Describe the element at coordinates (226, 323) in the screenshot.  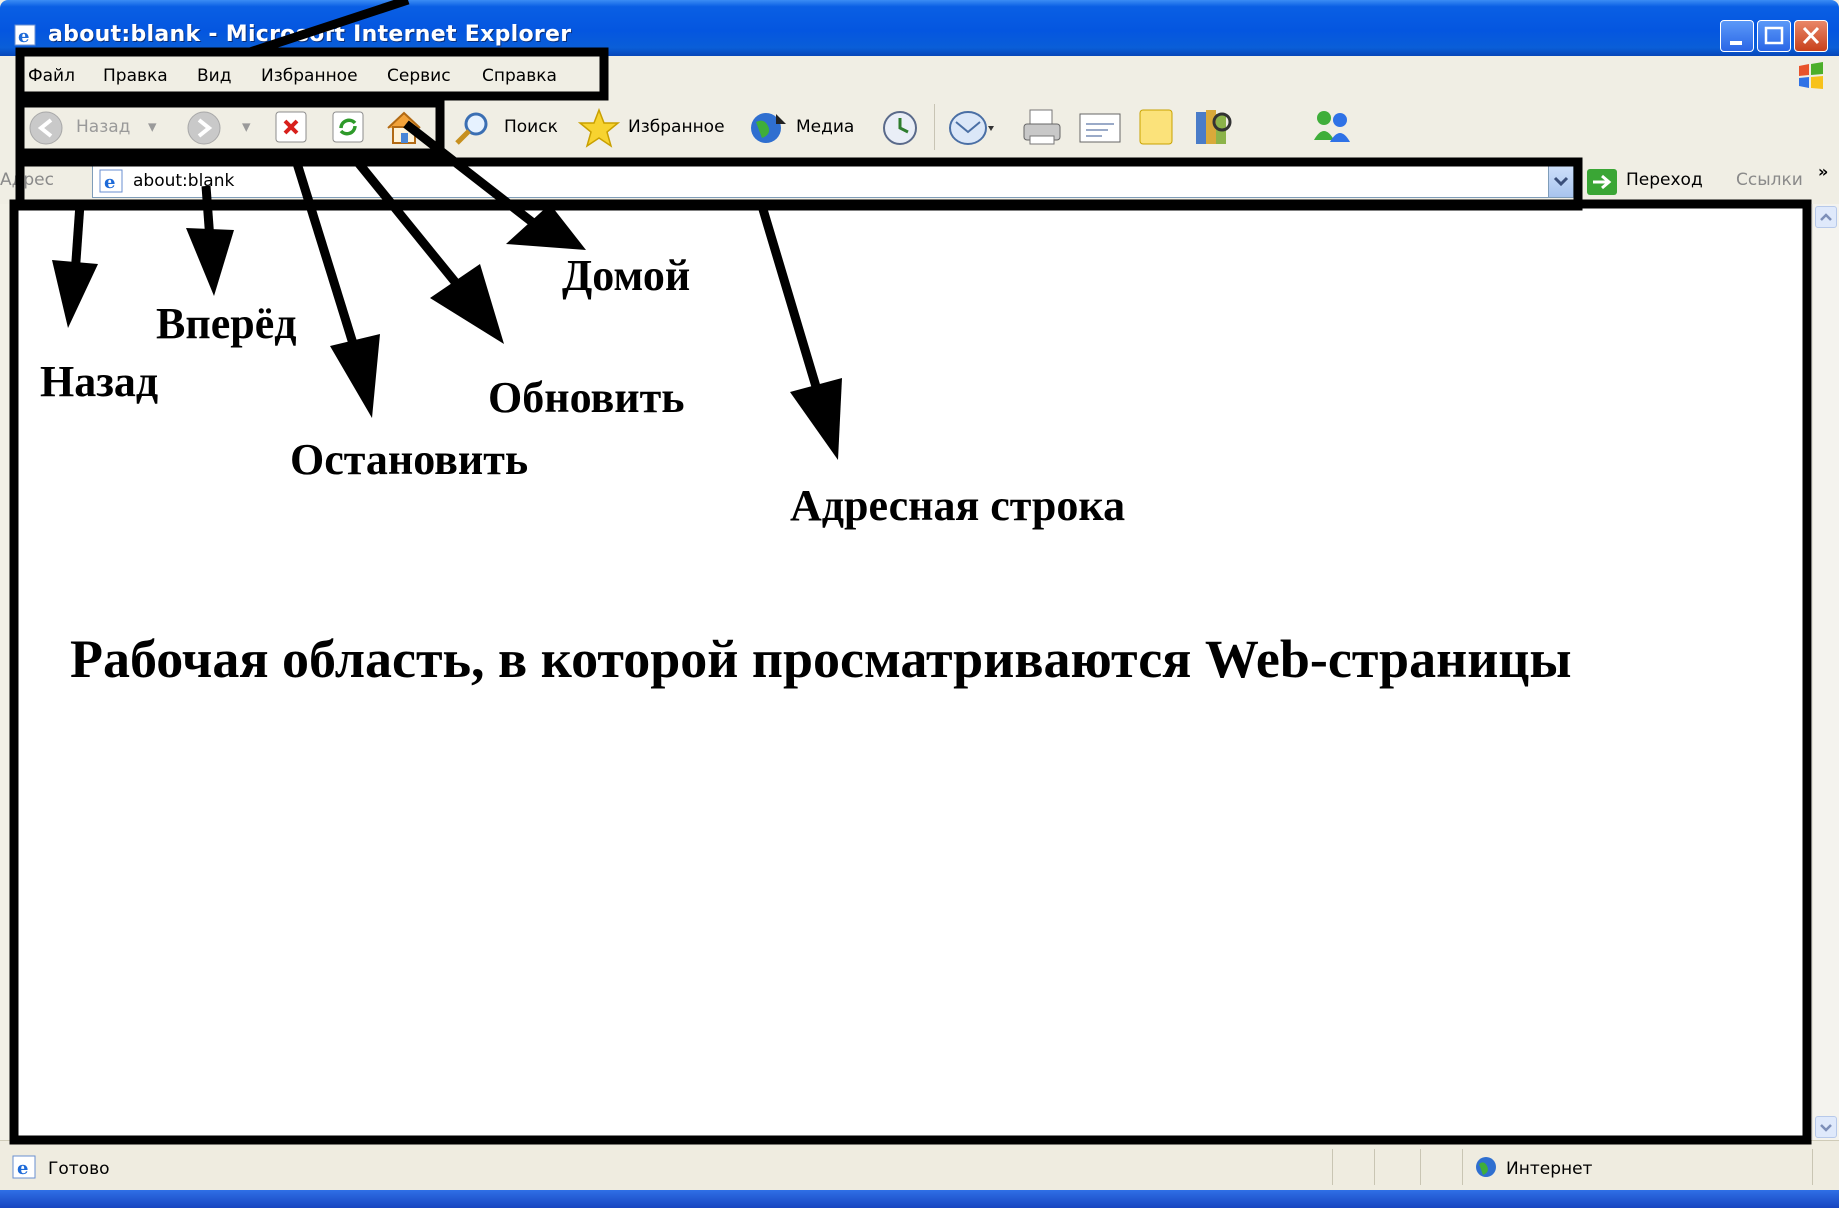
I see `annotation-forward: Вперёд` at that location.